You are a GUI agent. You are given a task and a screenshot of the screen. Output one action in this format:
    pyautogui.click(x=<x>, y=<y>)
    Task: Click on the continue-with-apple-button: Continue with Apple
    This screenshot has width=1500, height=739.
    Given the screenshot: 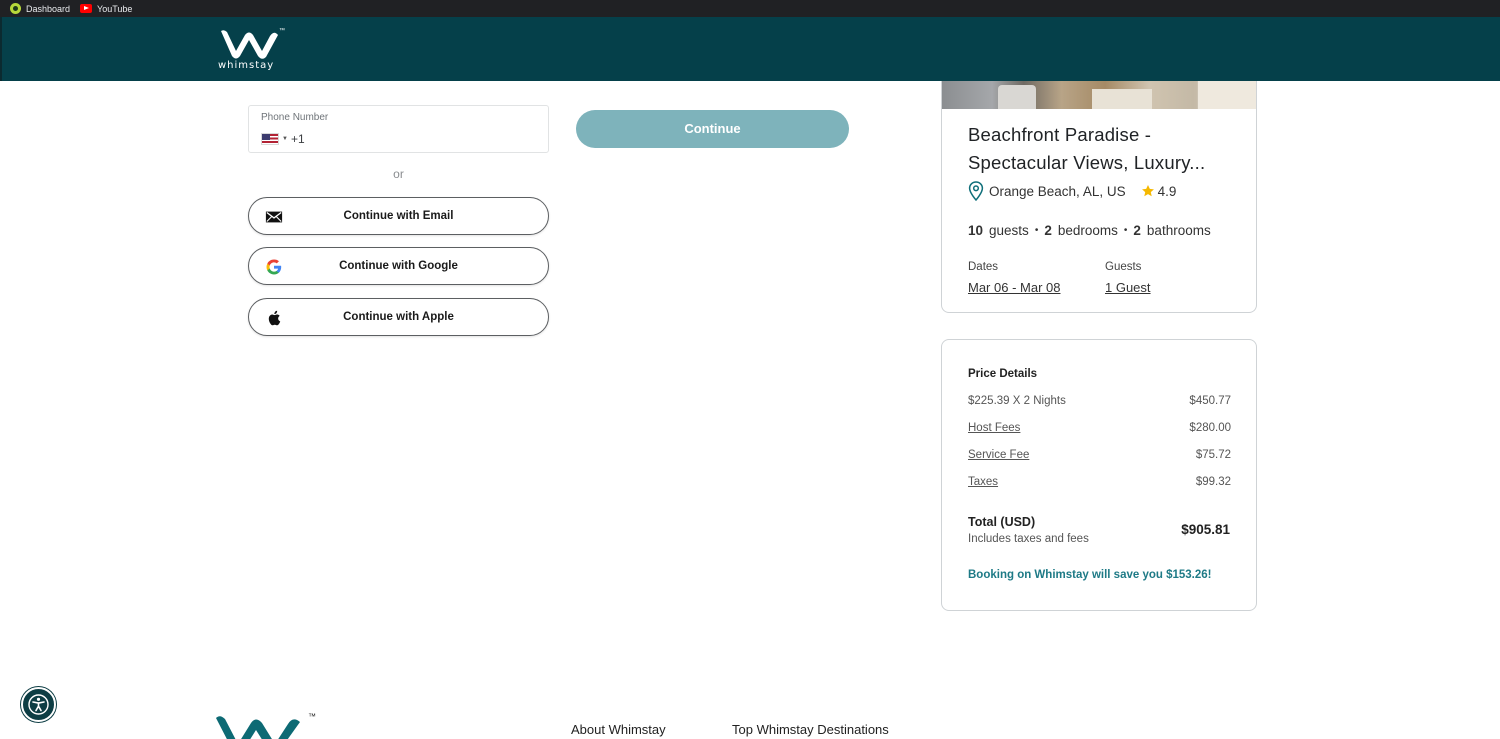 What is the action you would take?
    pyautogui.click(x=398, y=317)
    